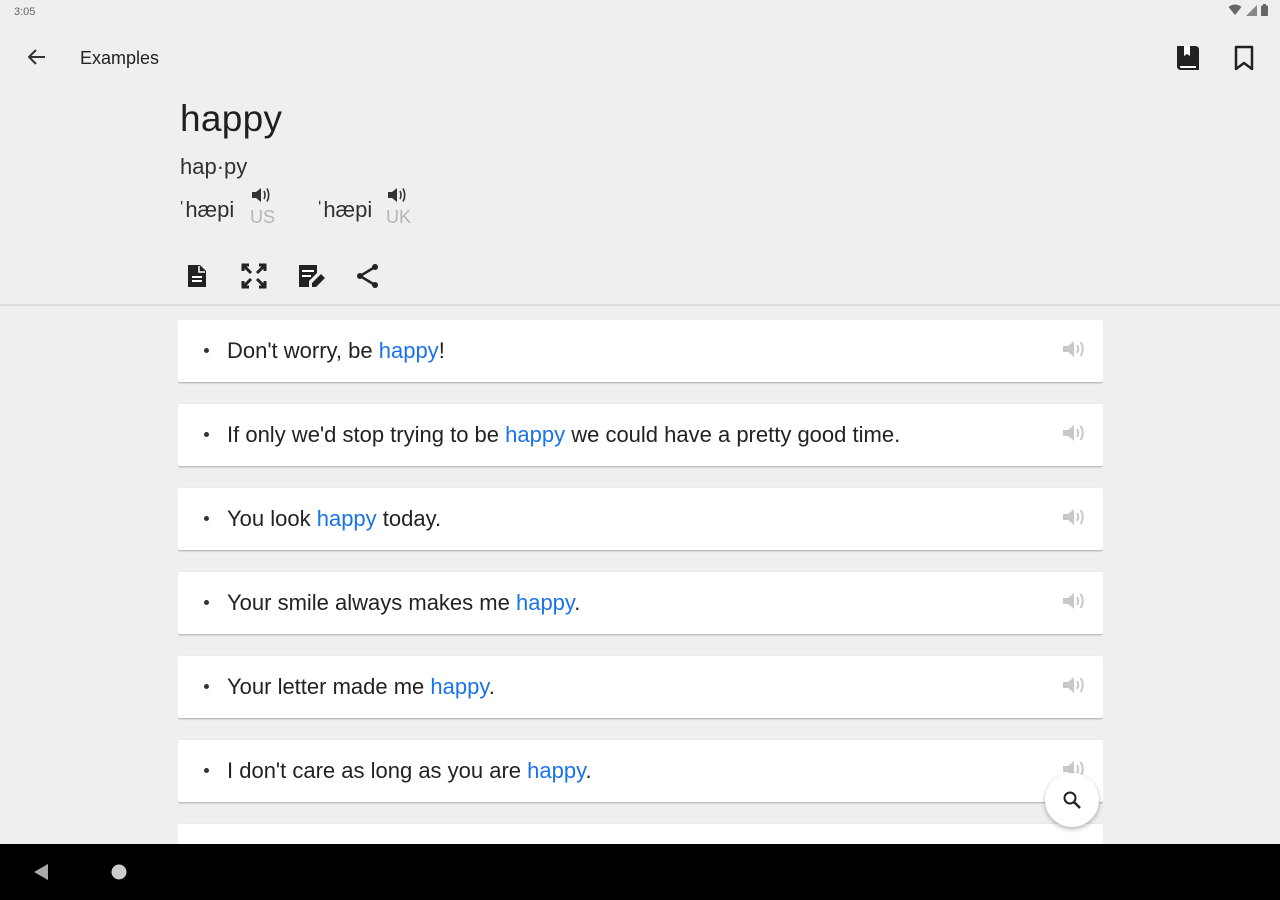 The height and width of the screenshot is (900, 1280). I want to click on header-divider, so click(640, 305).